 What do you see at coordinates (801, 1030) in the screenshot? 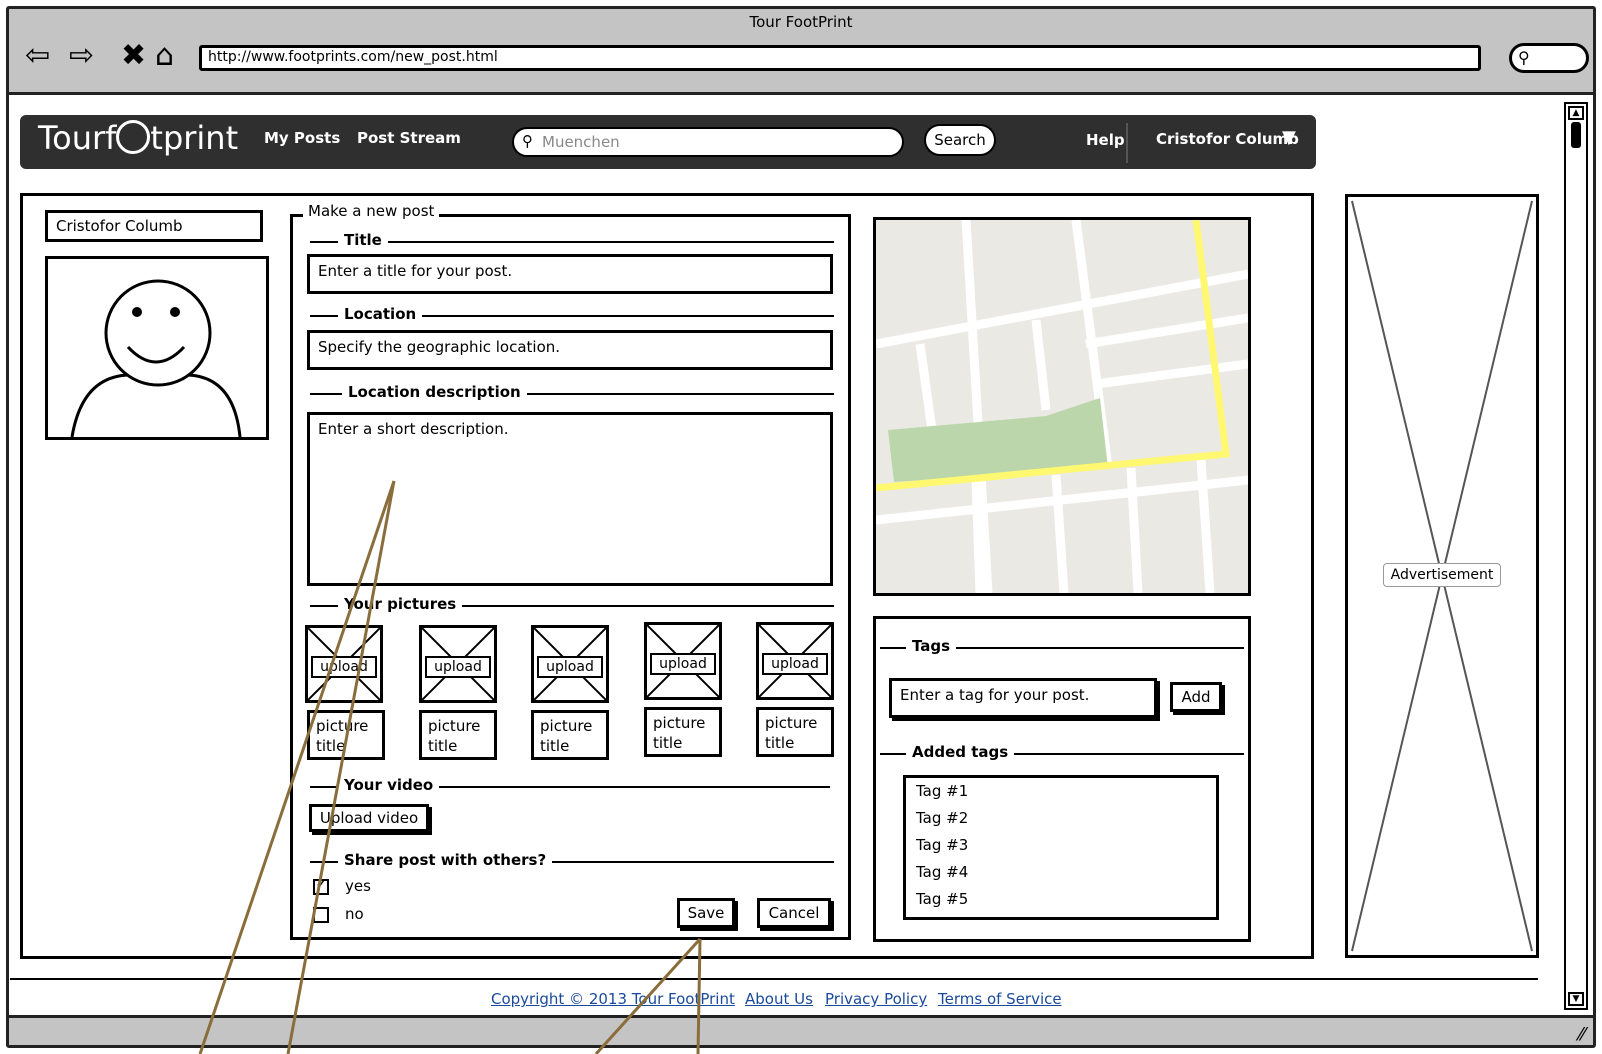
I see `browser-statusbar: ⁄⁄` at bounding box center [801, 1030].